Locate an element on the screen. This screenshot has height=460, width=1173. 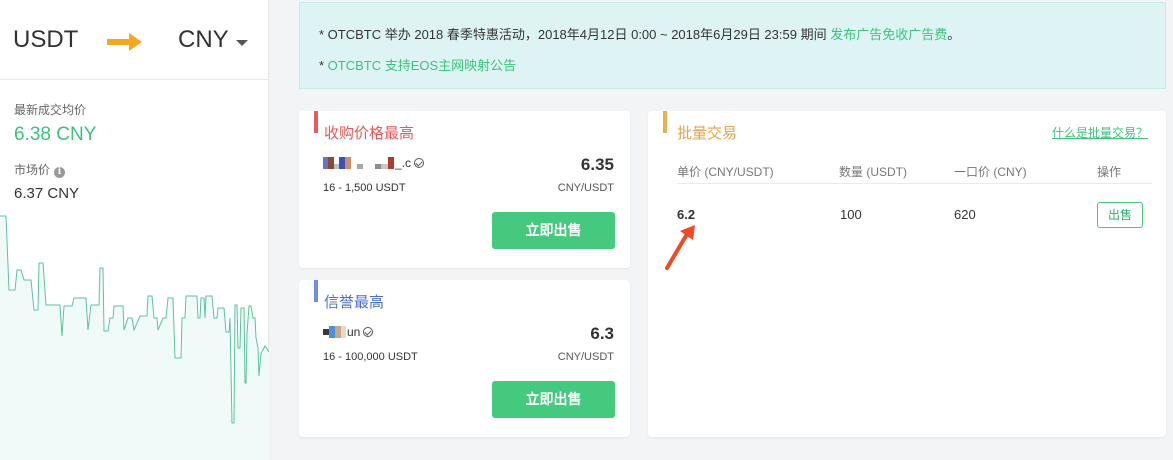
market-price-label-row: 市场价 i is located at coordinates (40, 169).